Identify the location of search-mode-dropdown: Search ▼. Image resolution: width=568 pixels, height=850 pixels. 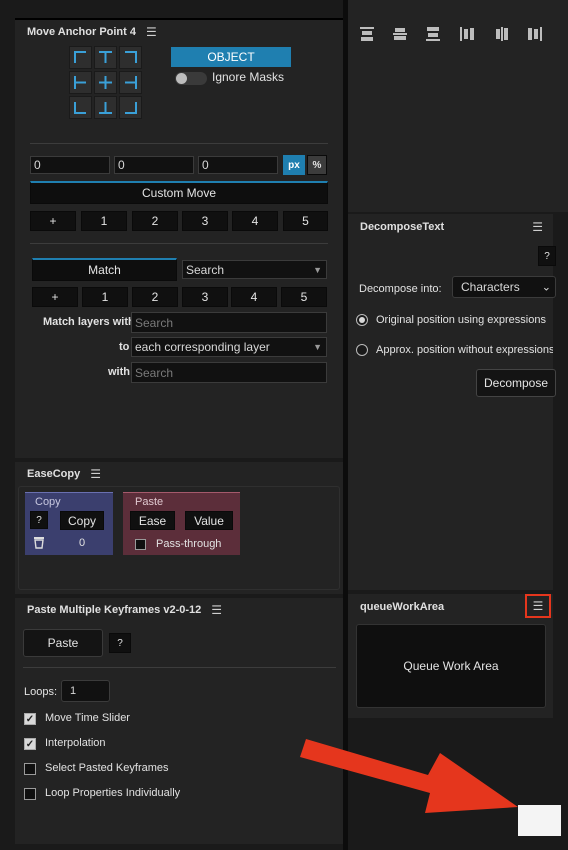
(254, 269).